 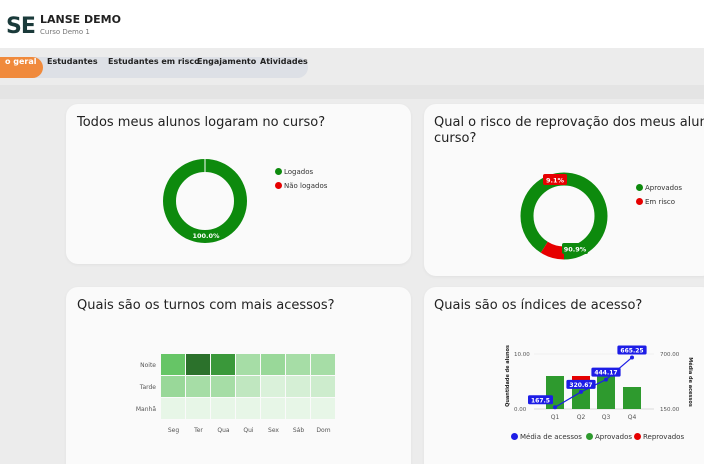 I want to click on right-tick-top: 700.00, so click(x=670, y=355).